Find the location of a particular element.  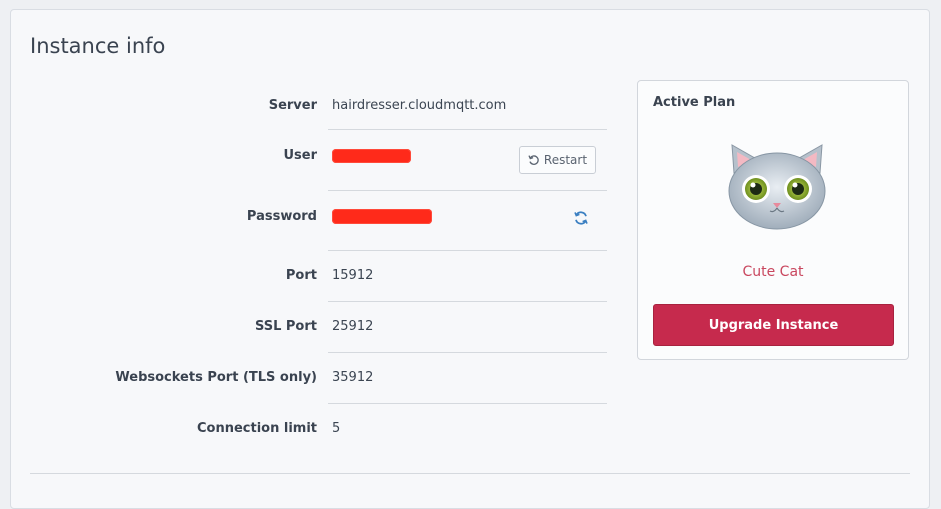

websockets-port-row: Websockets Port (TLS only) 35912 is located at coordinates (309, 377).